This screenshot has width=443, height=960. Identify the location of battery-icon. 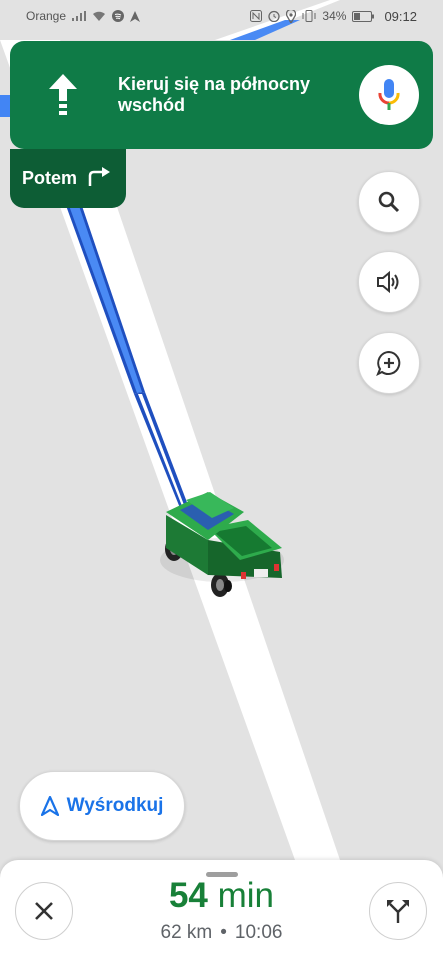
(363, 16).